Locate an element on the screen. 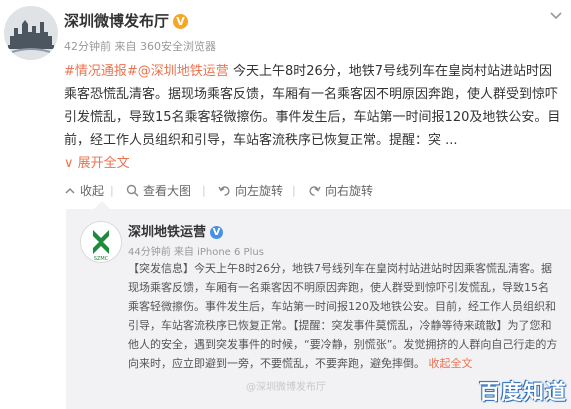 Image resolution: width=571 pixels, height=409 pixels. chevron-down-icon is located at coordinates (556, 15).